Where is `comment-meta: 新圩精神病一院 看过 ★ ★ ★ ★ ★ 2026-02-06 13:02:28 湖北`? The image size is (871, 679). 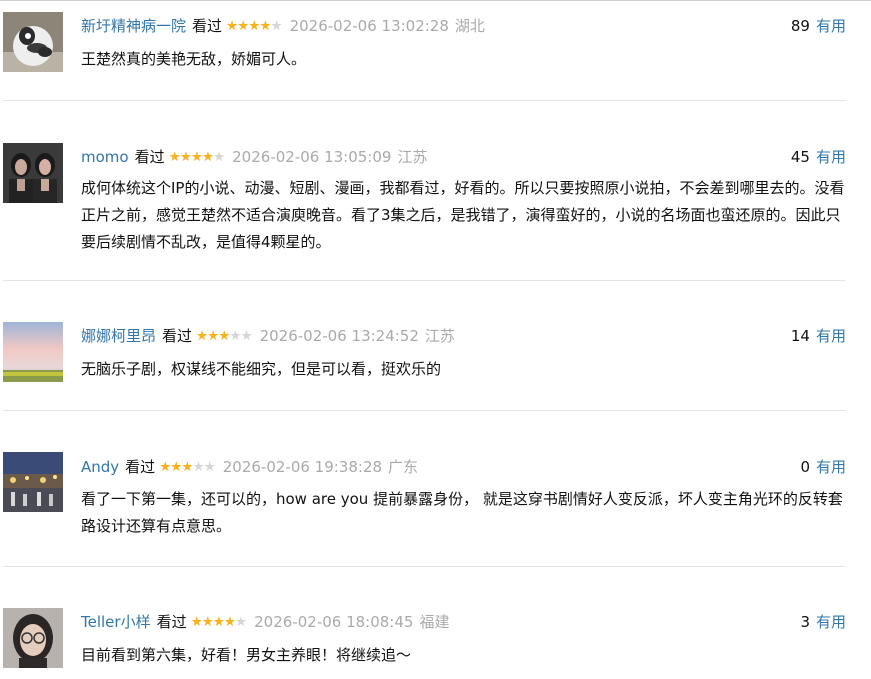 comment-meta: 新圩精神病一院 看过 ★ ★ ★ ★ ★ 2026-02-06 13:02:28 湖北 is located at coordinates (283, 26).